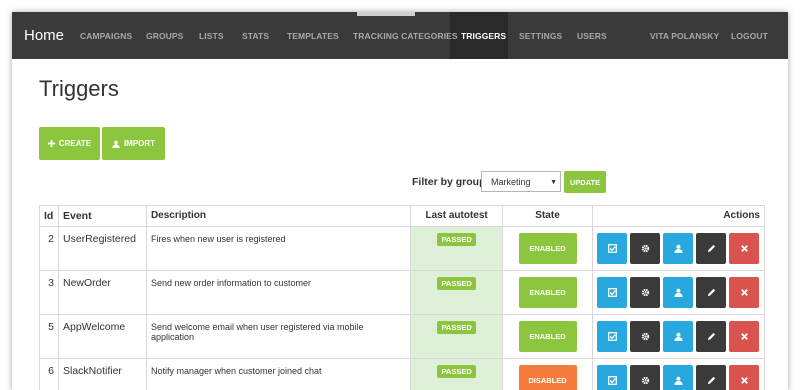 This screenshot has width=800, height=390. Describe the element at coordinates (102, 336) in the screenshot. I see `row-event: AppWelcome` at that location.